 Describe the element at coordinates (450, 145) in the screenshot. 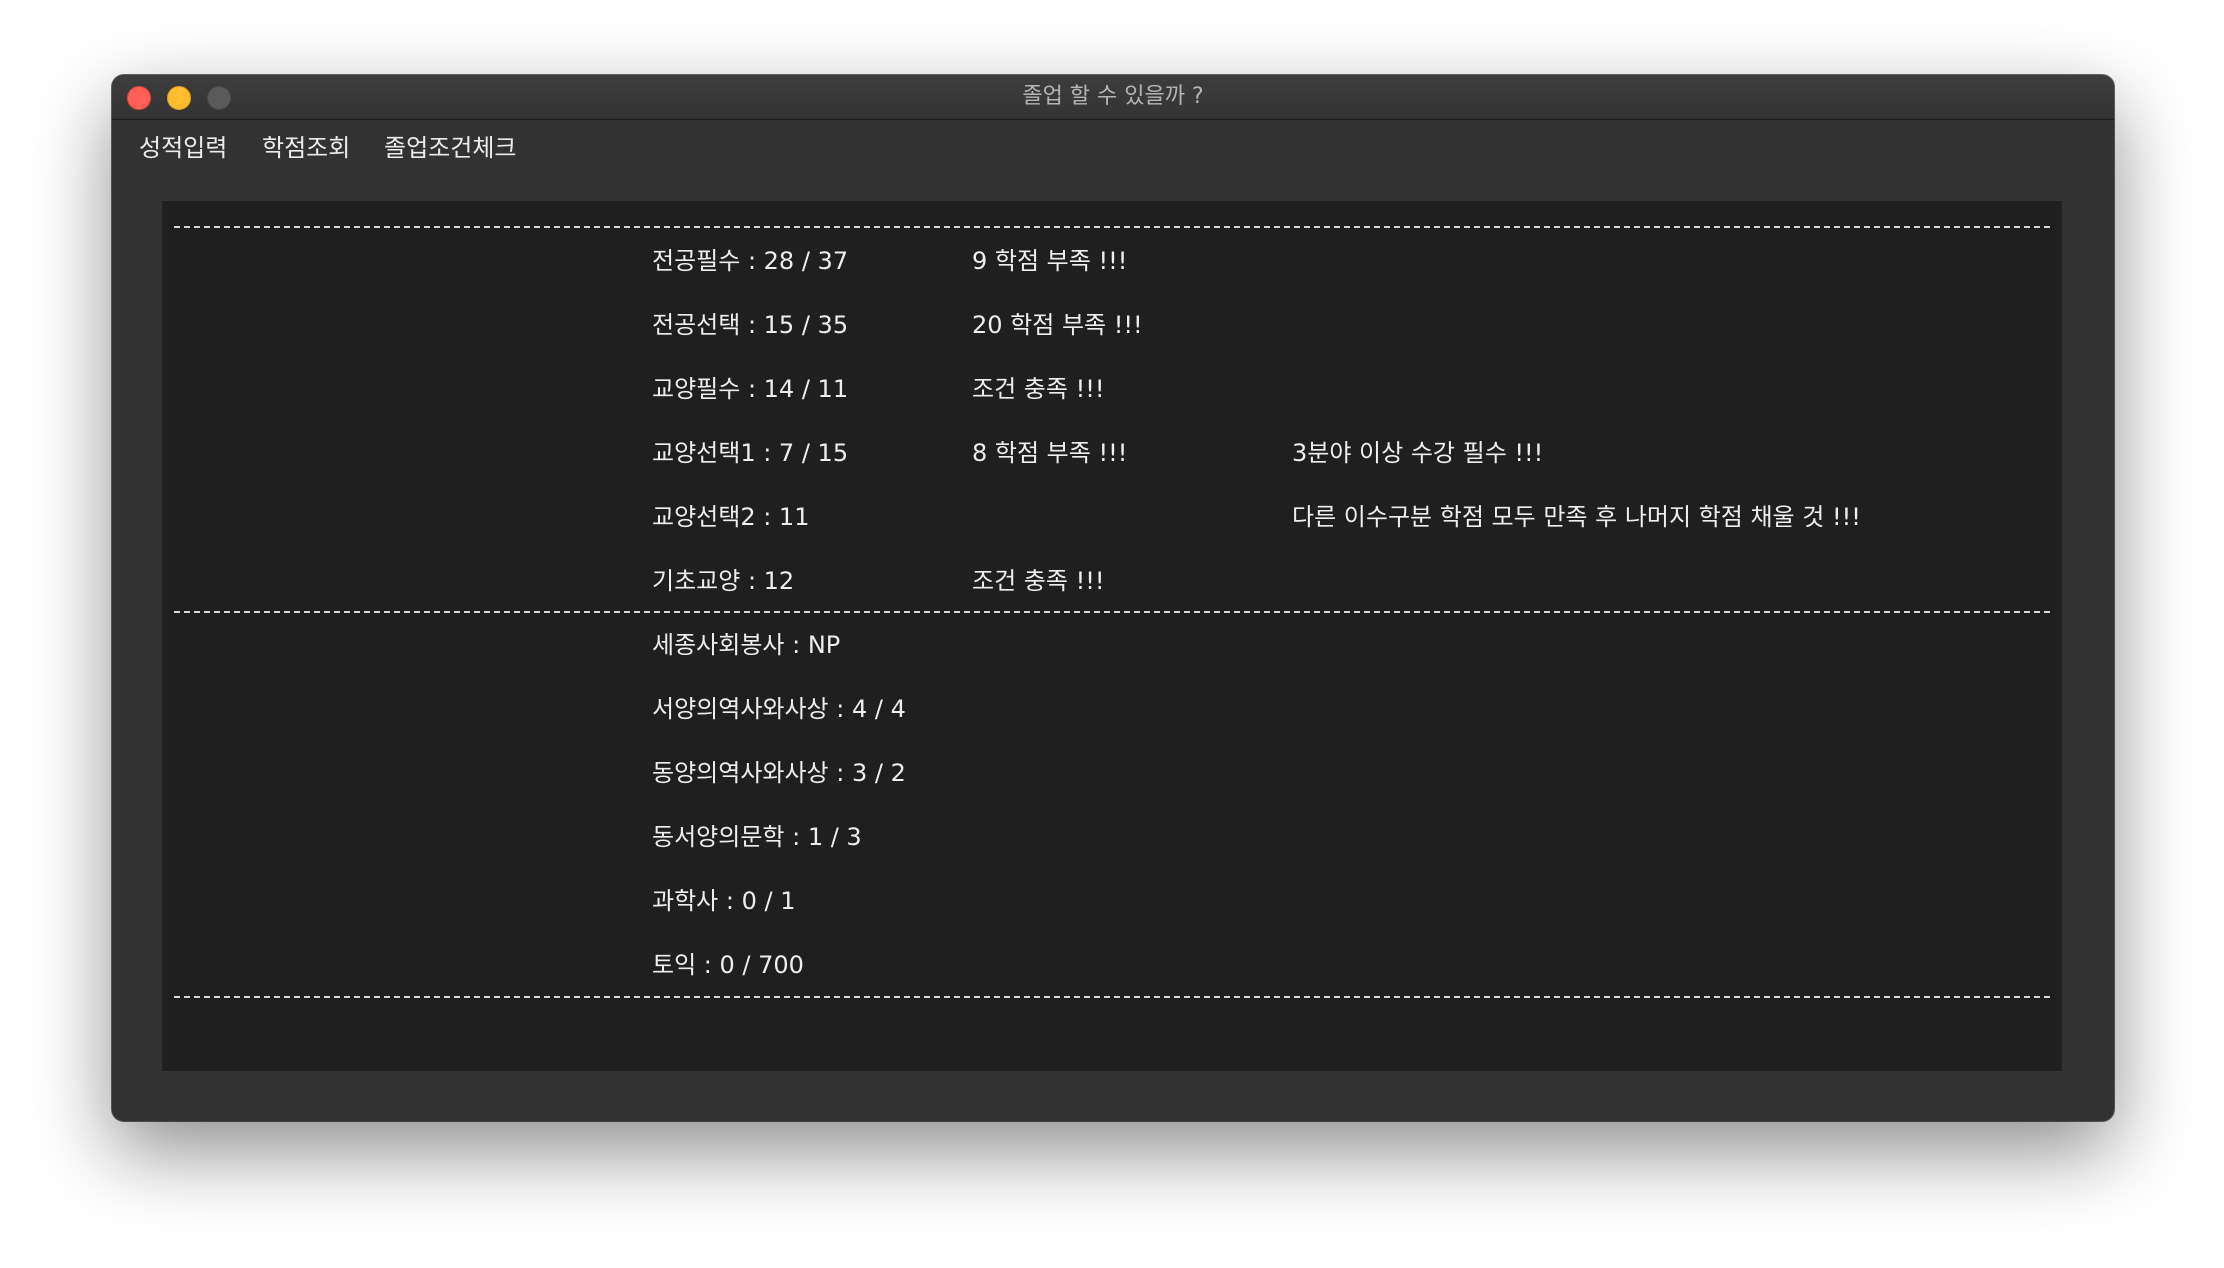

I see `menu-graduation-check: 졸업조건체크` at that location.